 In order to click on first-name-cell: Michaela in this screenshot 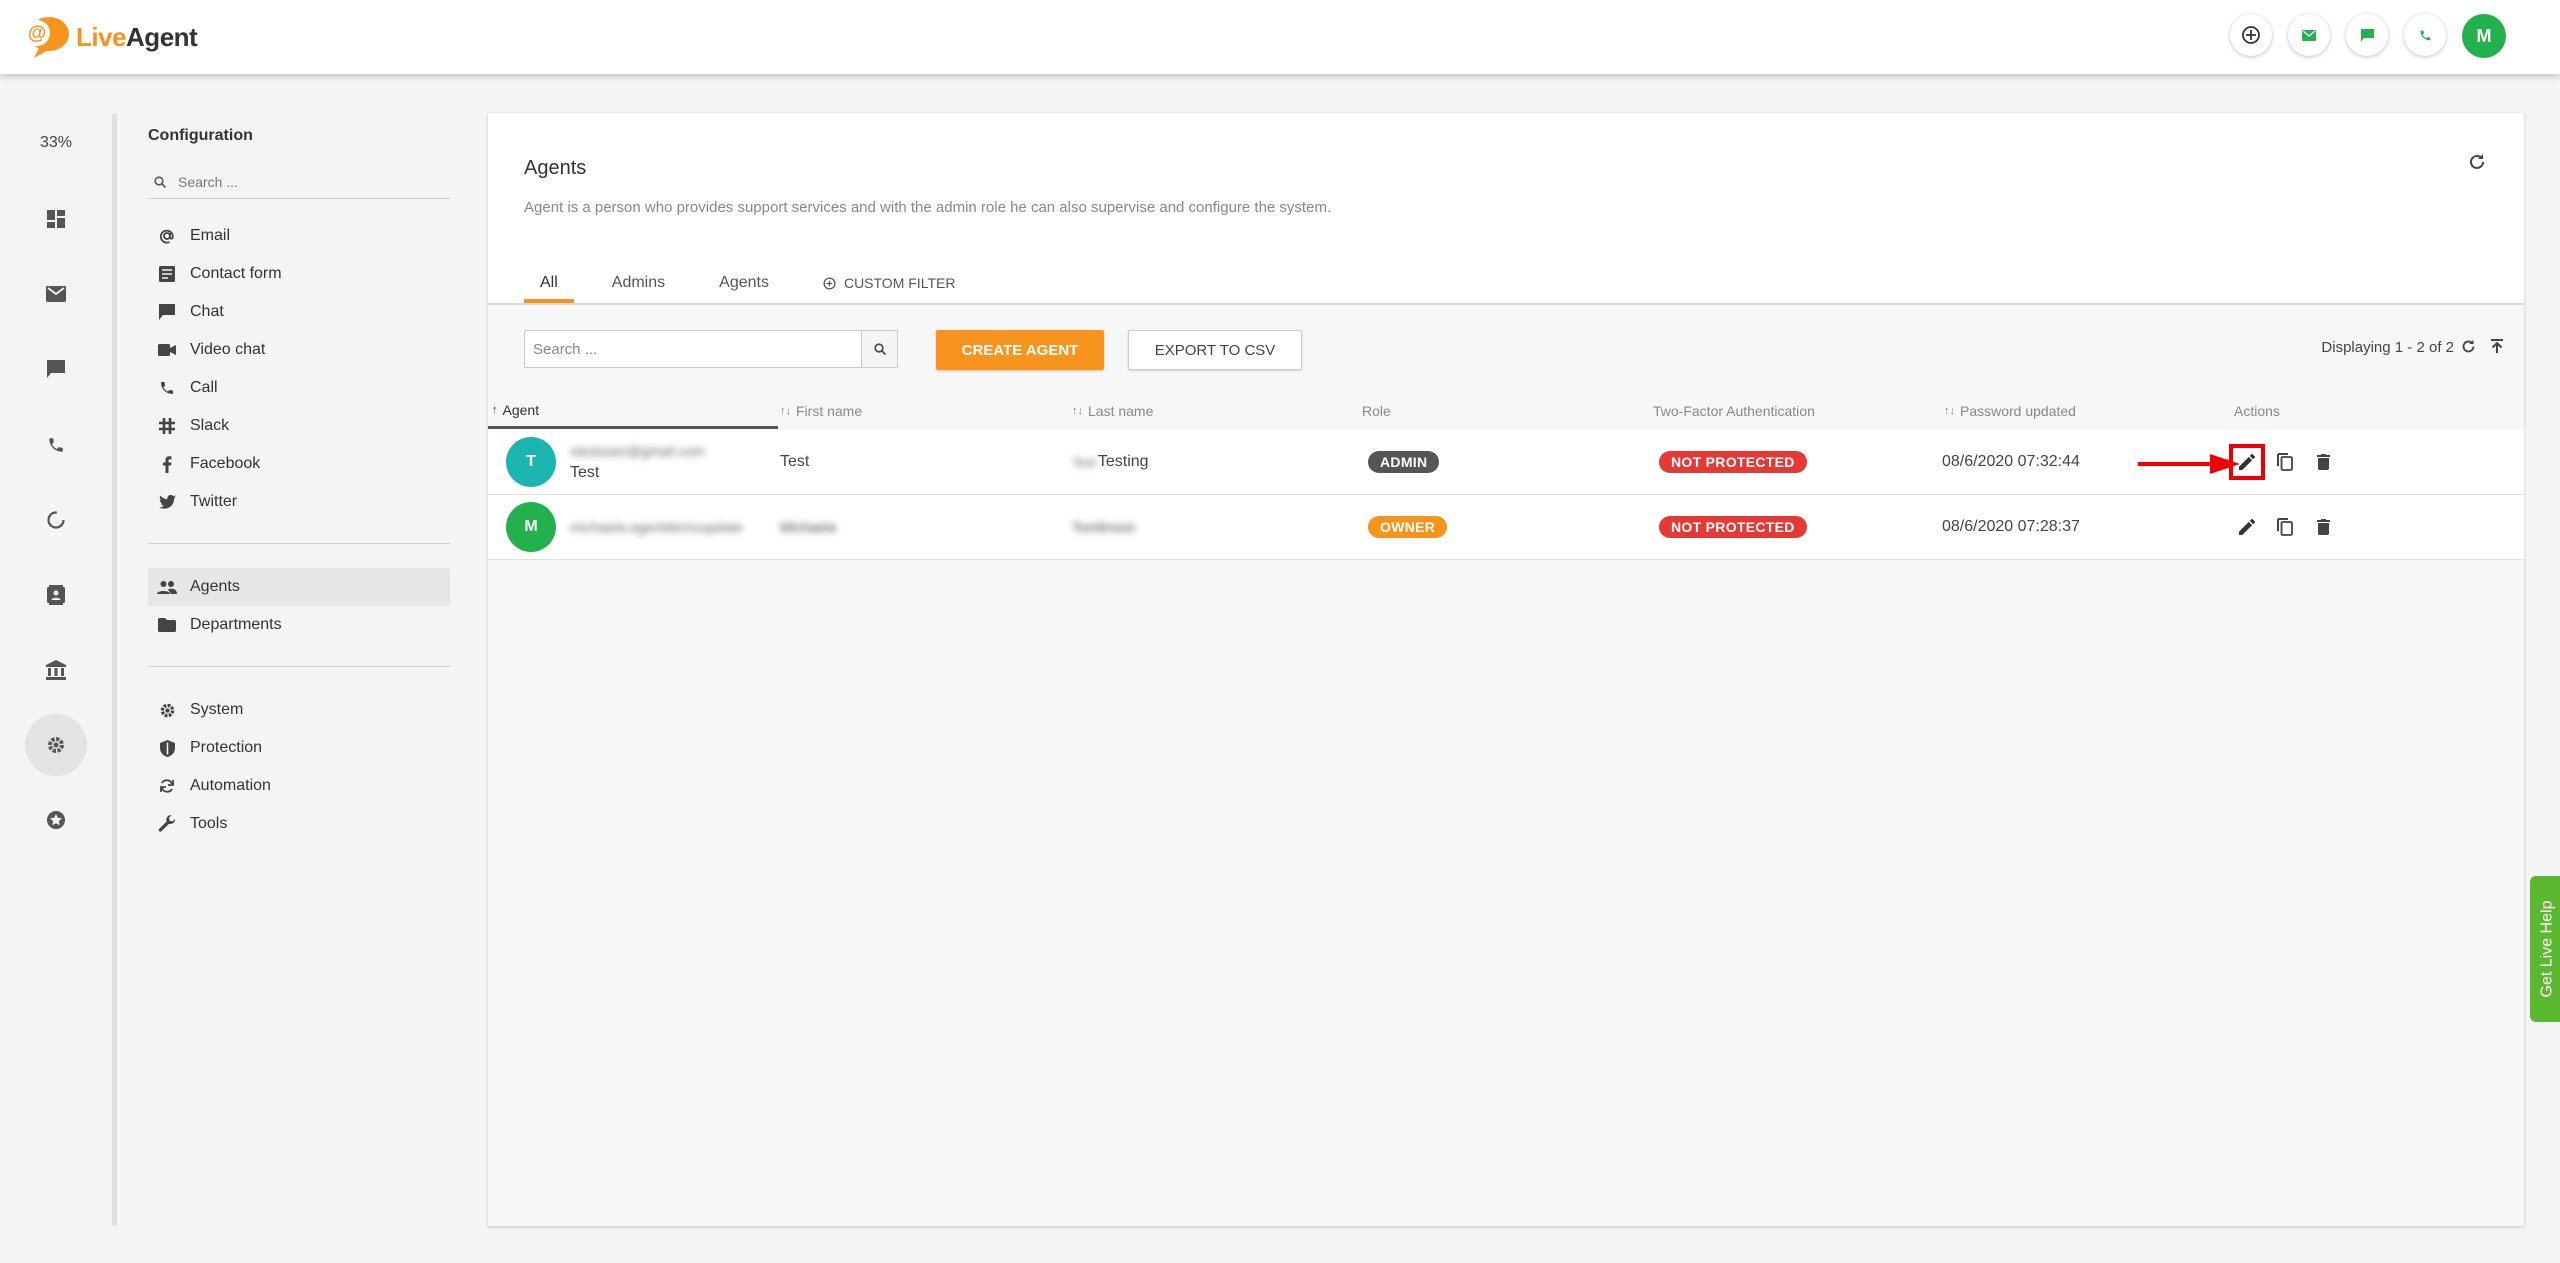, I will do `click(808, 527)`.